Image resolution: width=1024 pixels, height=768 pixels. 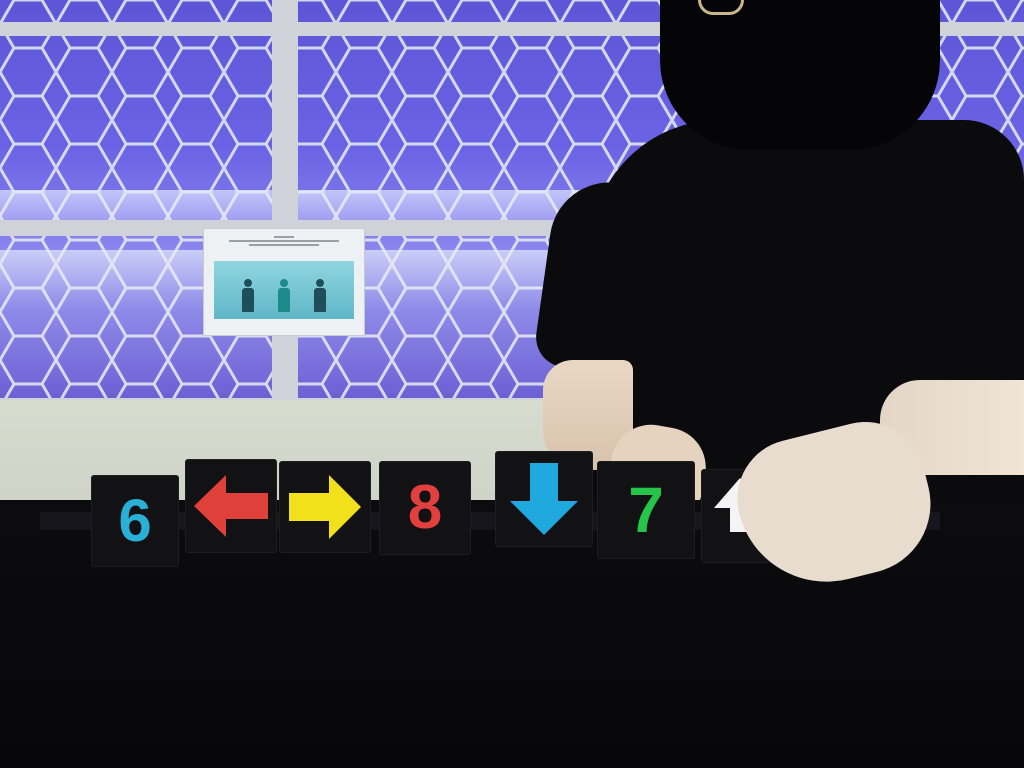 I want to click on card-digit: 7, so click(x=646, y=510).